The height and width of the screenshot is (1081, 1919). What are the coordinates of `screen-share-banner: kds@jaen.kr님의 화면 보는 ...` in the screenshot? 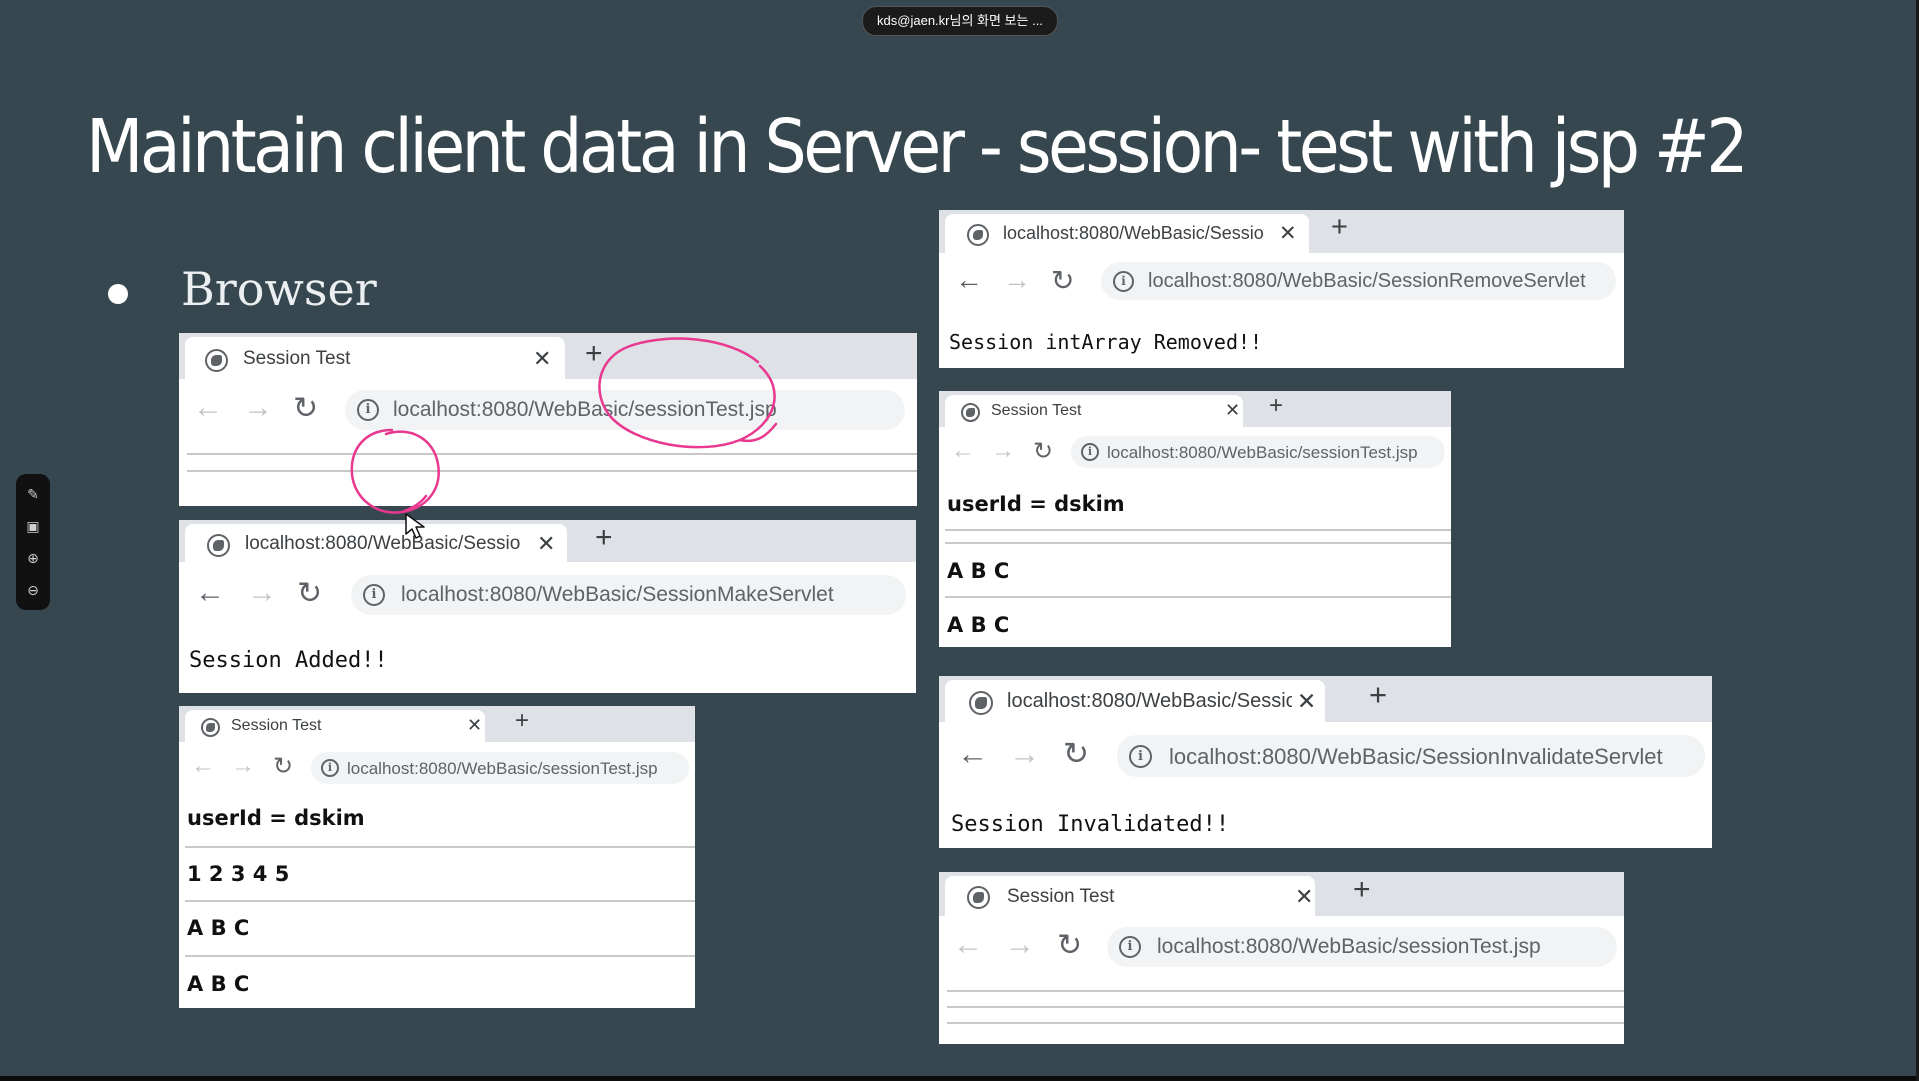 It's located at (960, 21).